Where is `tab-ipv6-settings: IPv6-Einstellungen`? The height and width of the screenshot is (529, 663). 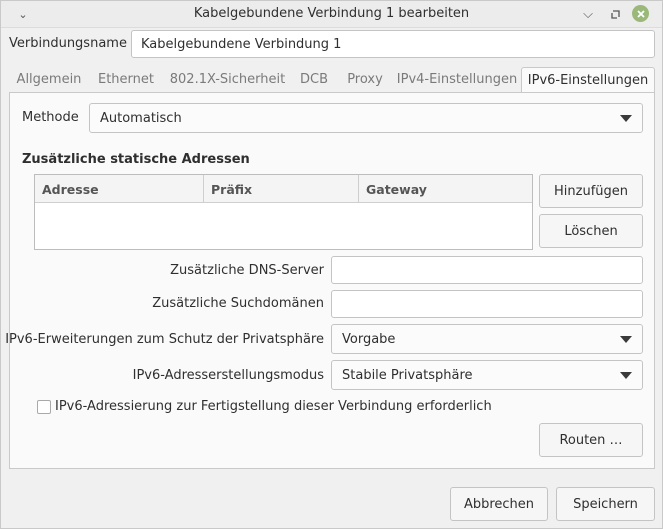 tab-ipv6-settings: IPv6-Einstellungen is located at coordinates (588, 80).